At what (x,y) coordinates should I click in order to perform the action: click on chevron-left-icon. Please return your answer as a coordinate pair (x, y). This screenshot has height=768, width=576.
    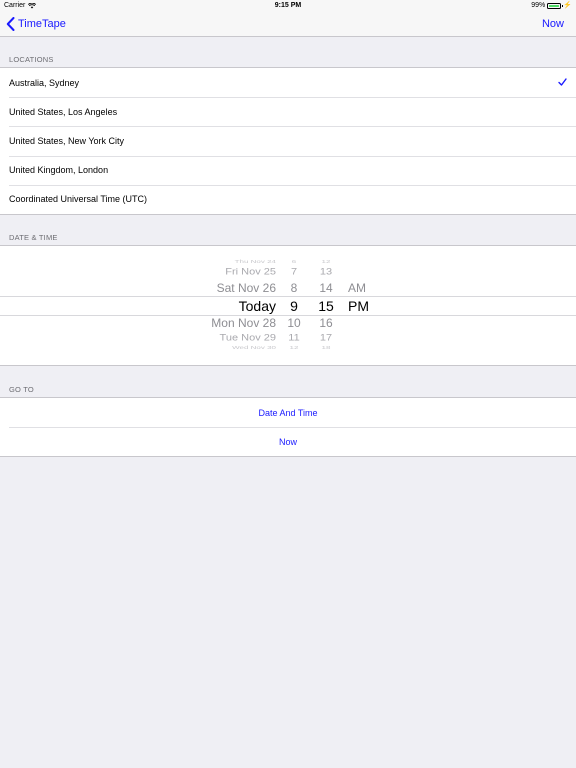
    Looking at the image, I should click on (10, 24).